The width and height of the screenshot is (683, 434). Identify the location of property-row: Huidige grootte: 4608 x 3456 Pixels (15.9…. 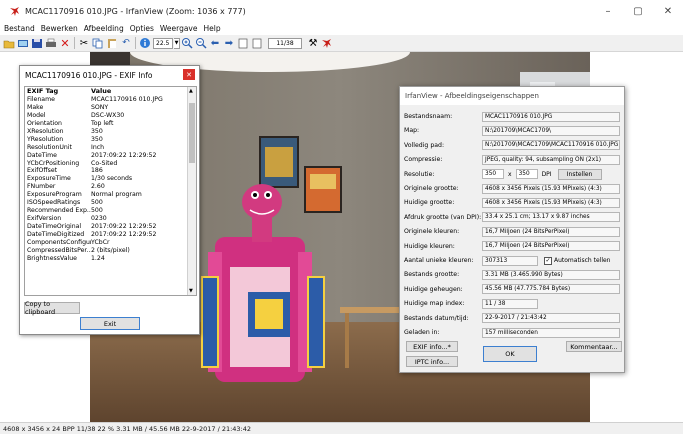
(512, 202).